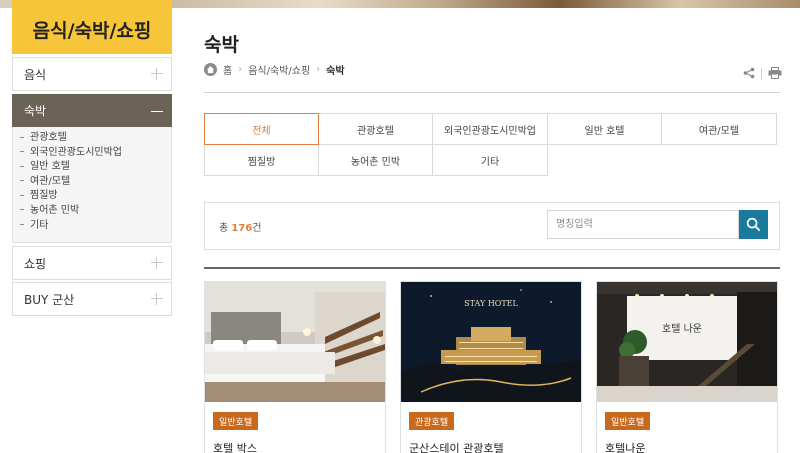 Image resolution: width=800 pixels, height=453 pixels. What do you see at coordinates (92, 110) in the screenshot?
I see `sidebar-item-lodging: 숙박` at bounding box center [92, 110].